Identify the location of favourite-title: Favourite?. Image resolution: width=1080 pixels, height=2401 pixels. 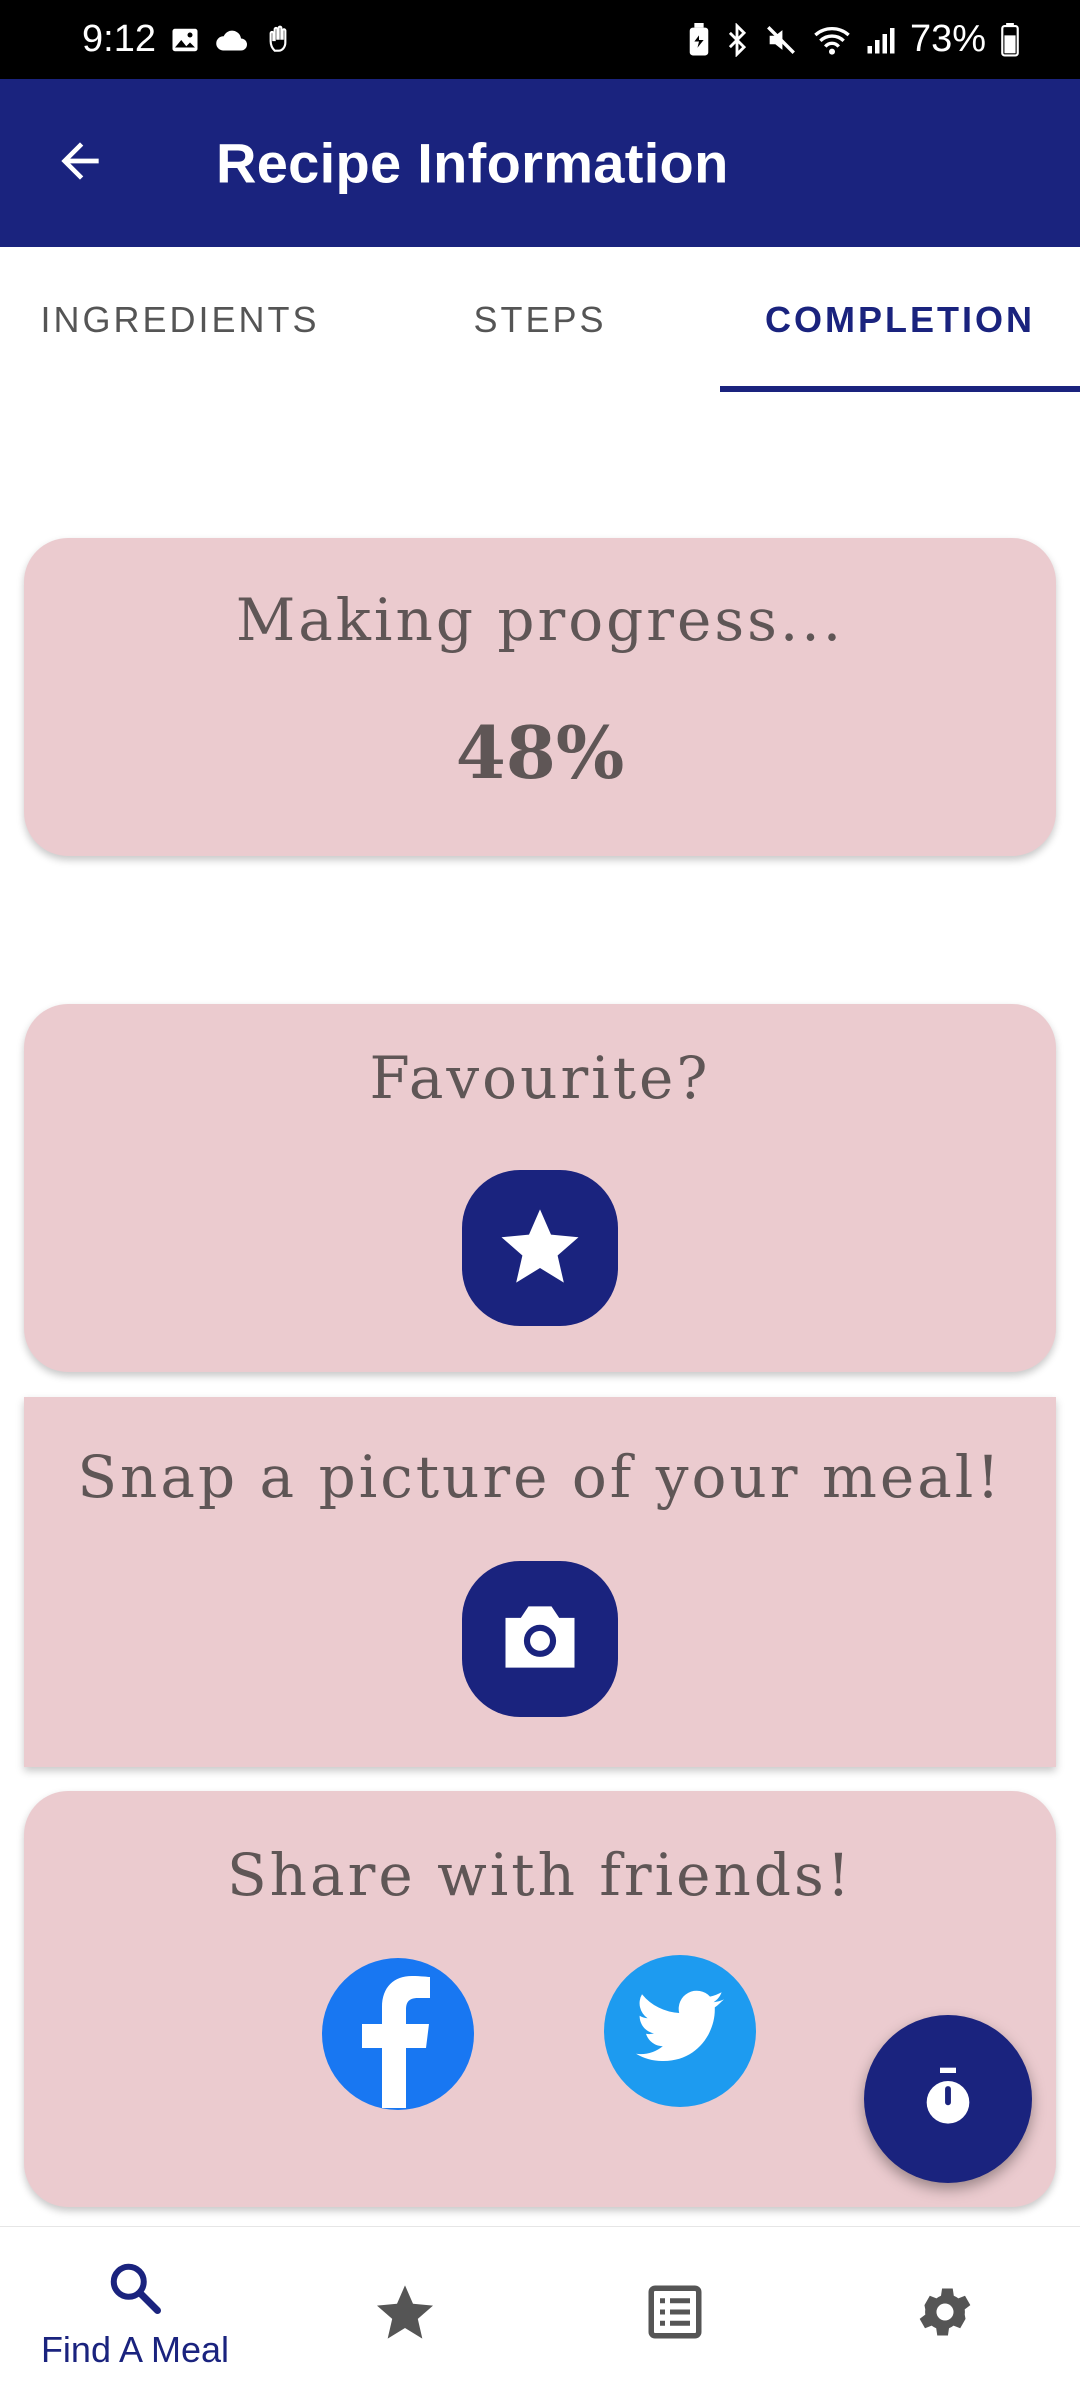
(540, 1078).